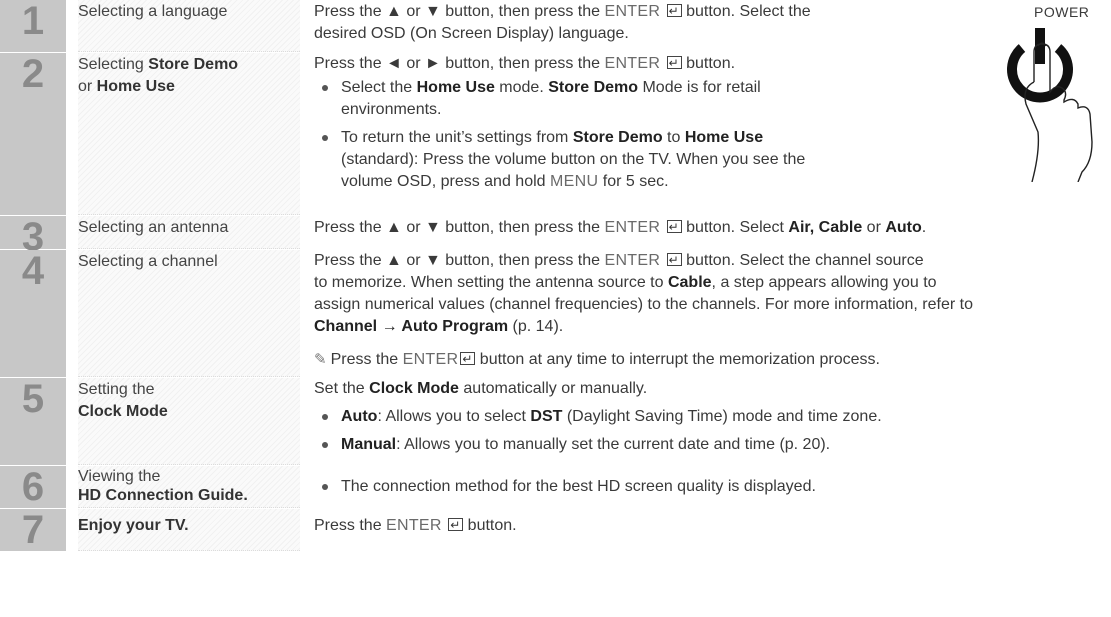 This screenshot has height=617, width=1111. I want to click on instruction-text: or, so click(874, 227).